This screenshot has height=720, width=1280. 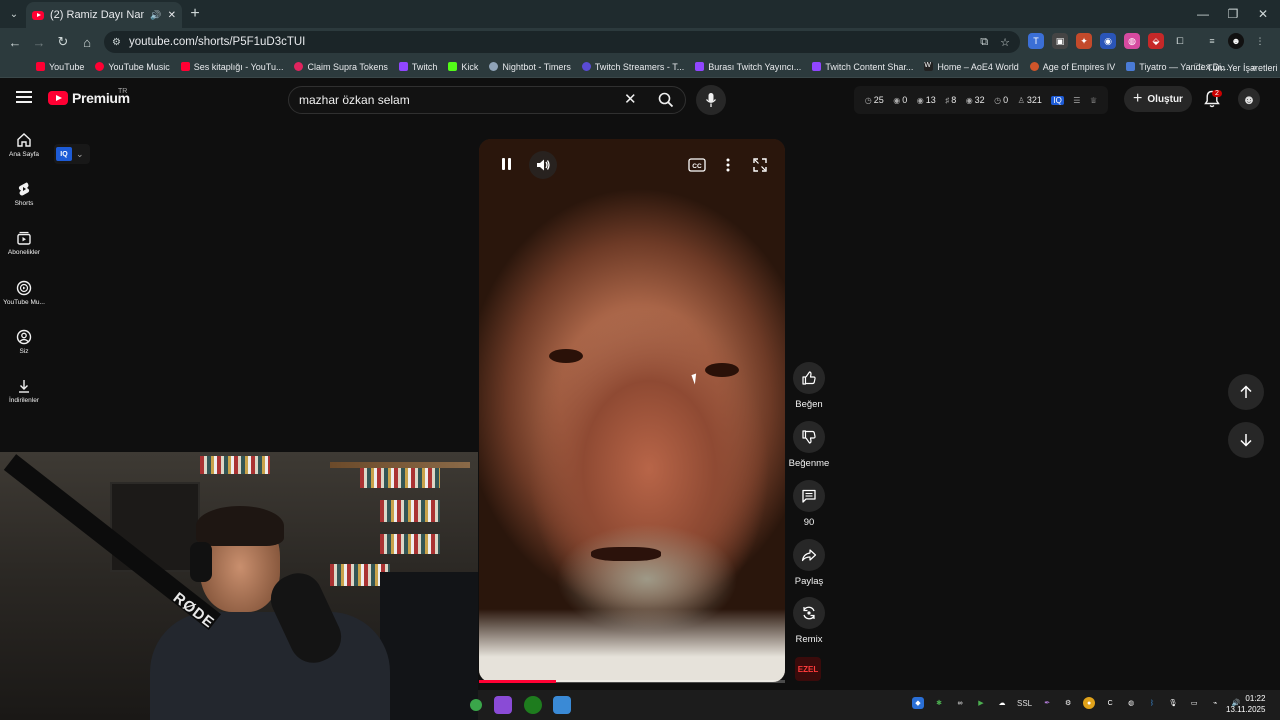 I want to click on pause-button, so click(x=506, y=164).